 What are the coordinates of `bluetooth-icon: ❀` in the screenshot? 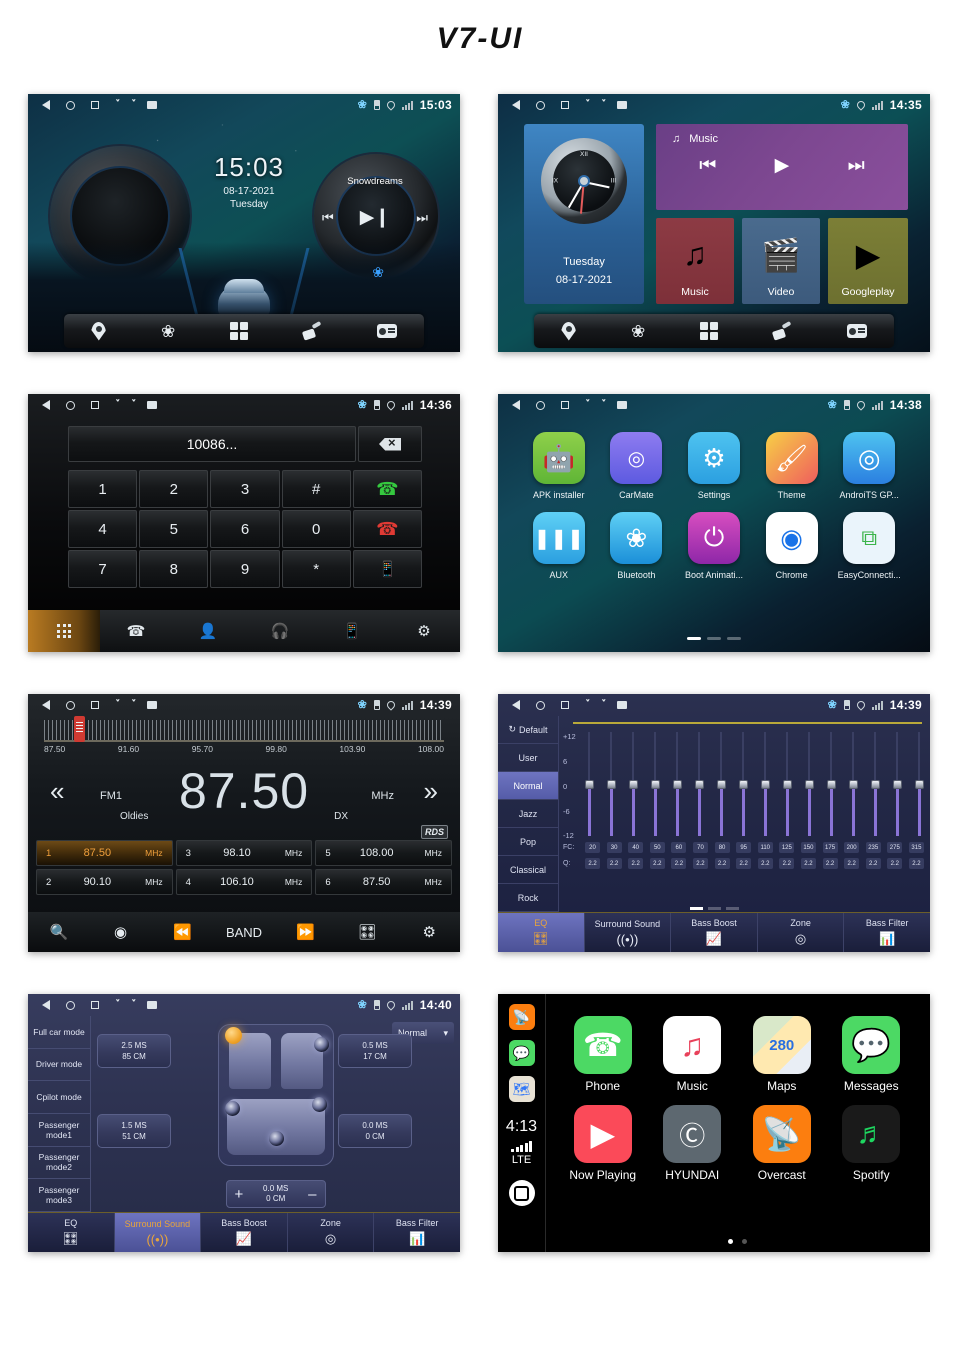 It's located at (638, 331).